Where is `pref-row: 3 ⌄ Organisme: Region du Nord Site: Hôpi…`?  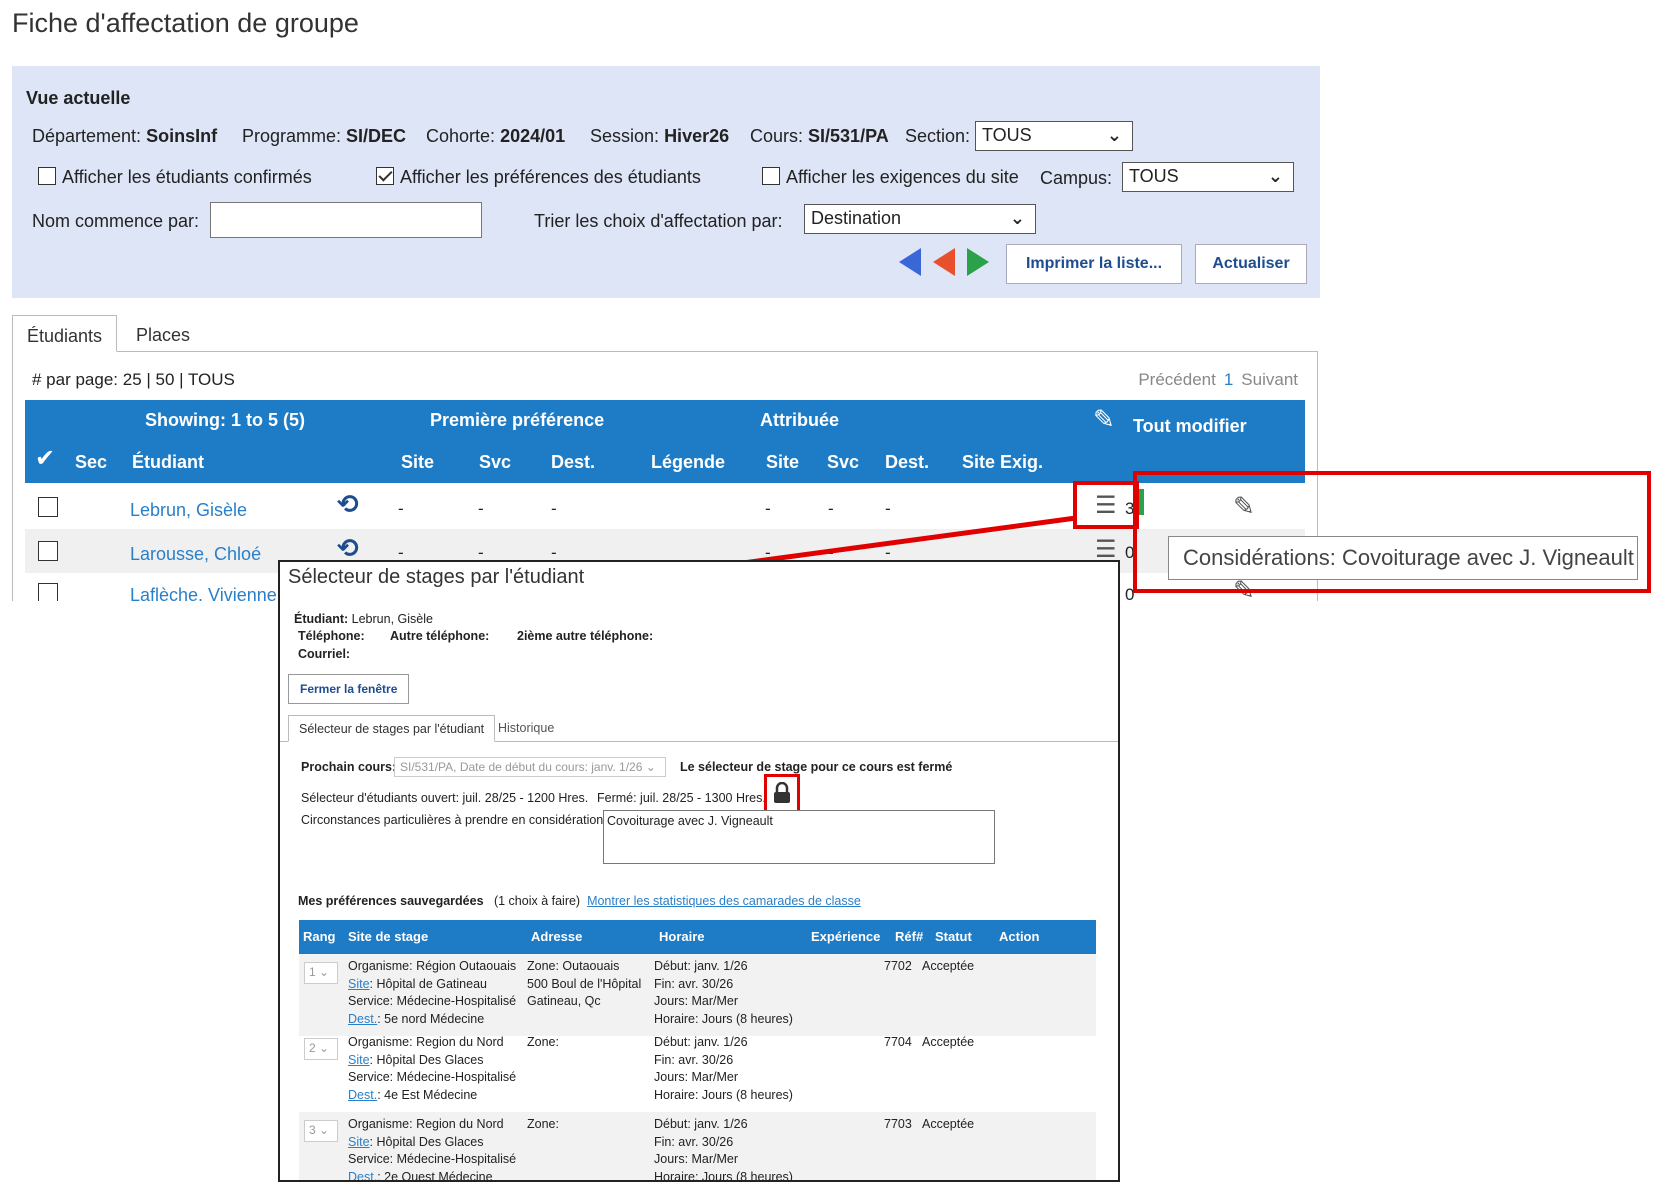
pref-row: 3 ⌄ Organisme: Region du Nord Site: Hôpi… is located at coordinates (697, 1147).